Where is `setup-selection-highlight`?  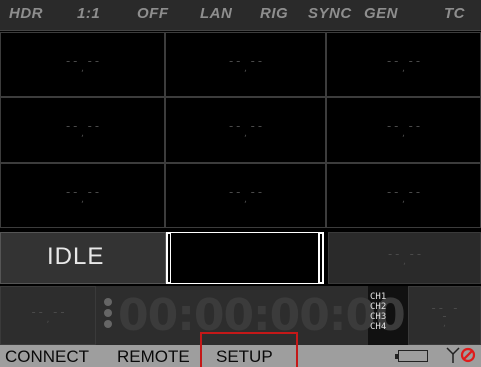
setup-selection-highlight is located at coordinates (249, 349).